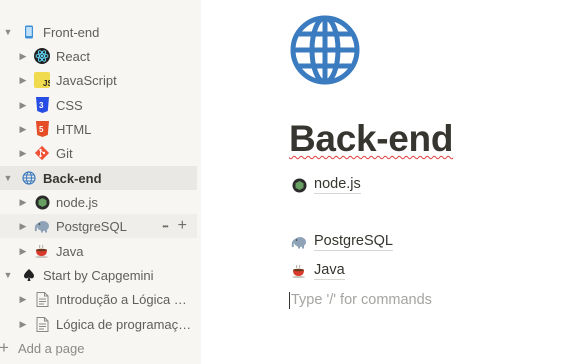 The width and height of the screenshot is (582, 364). I want to click on sidebar-item-label: PostgreSQL, so click(91, 226).